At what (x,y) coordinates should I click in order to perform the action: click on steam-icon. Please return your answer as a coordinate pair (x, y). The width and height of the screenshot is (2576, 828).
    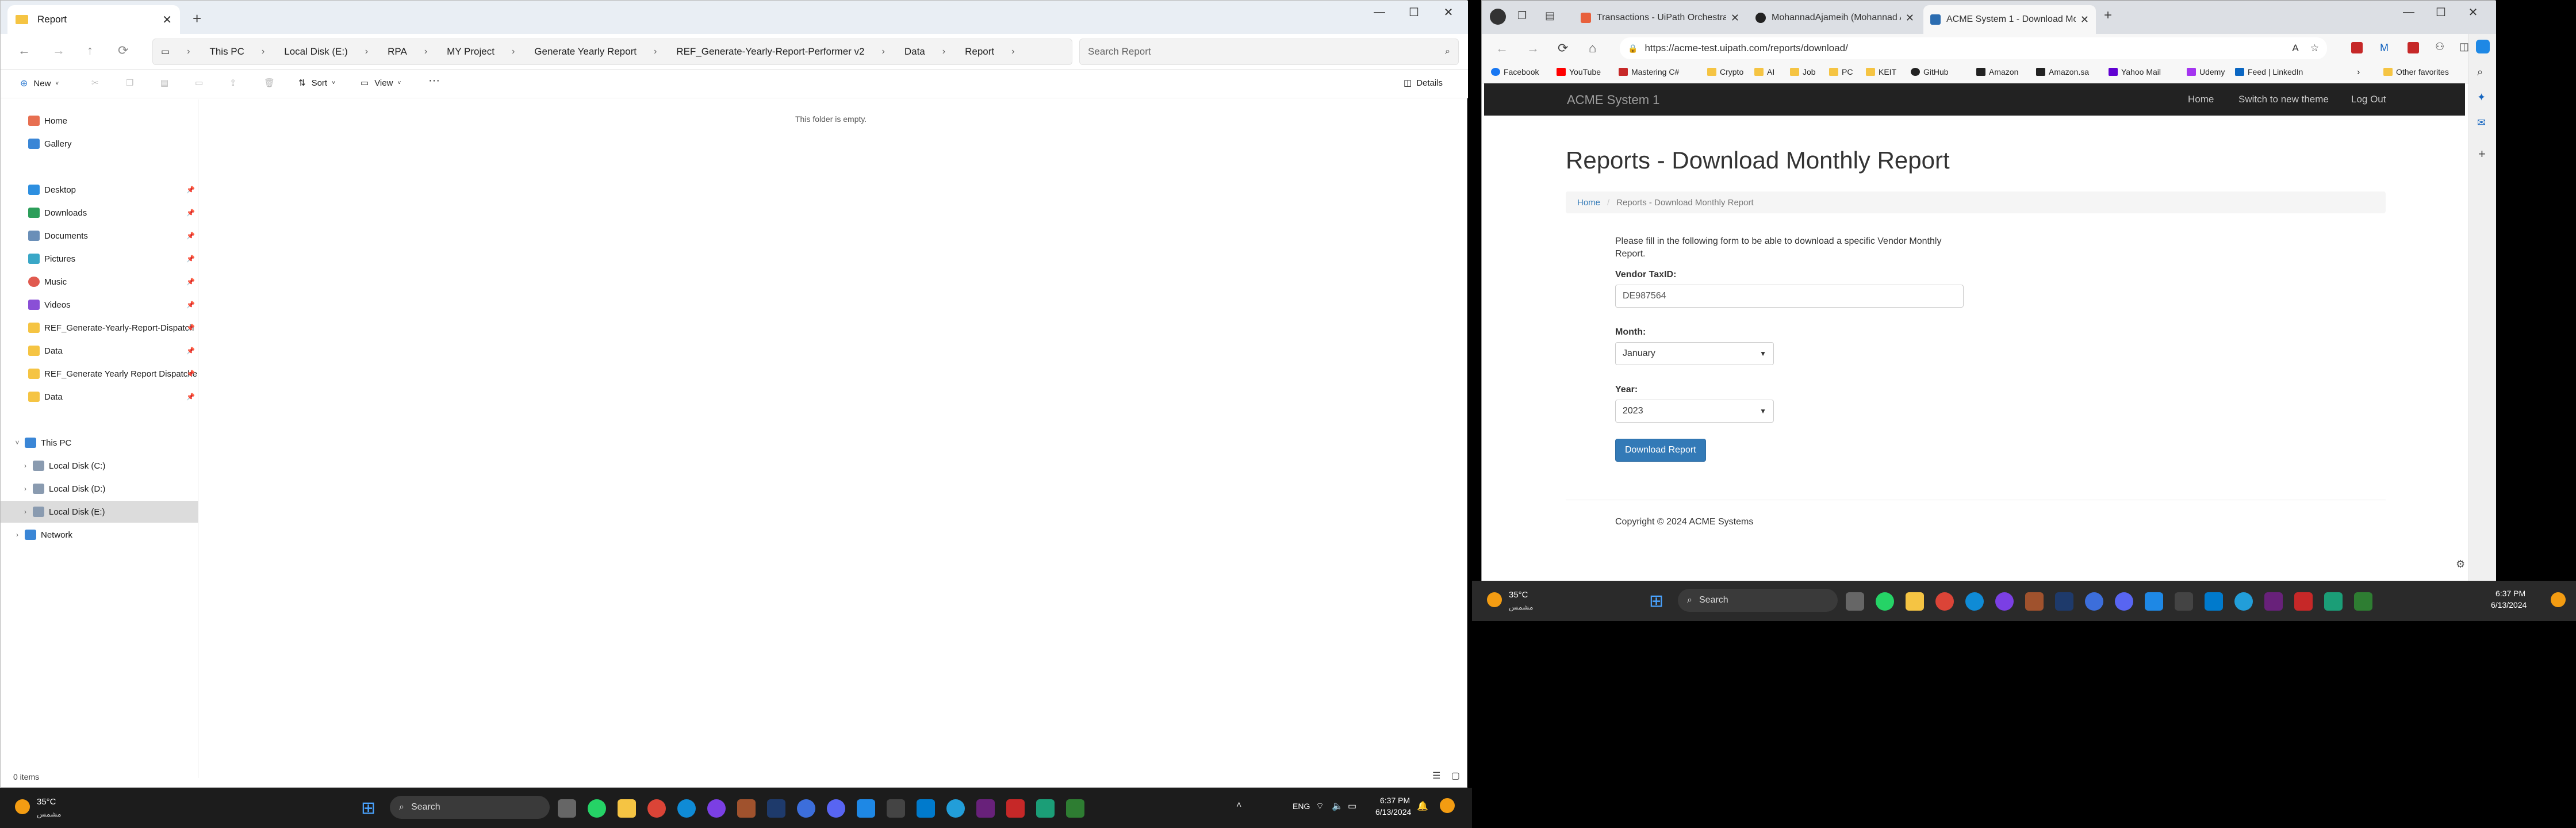
    Looking at the image, I should click on (896, 808).